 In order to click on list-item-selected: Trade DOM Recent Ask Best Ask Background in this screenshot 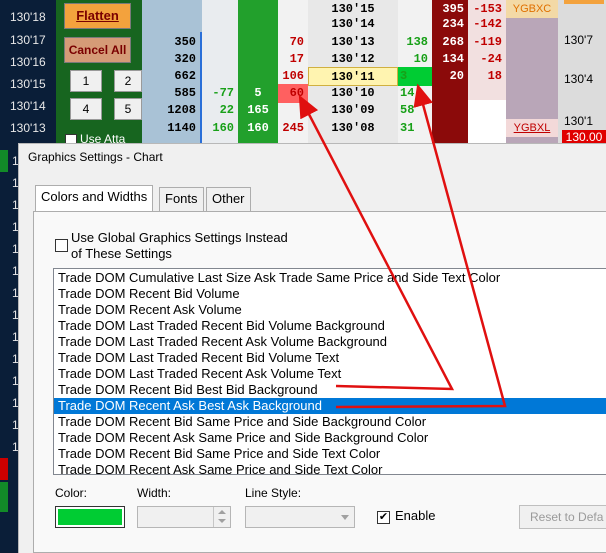, I will do `click(330, 406)`.